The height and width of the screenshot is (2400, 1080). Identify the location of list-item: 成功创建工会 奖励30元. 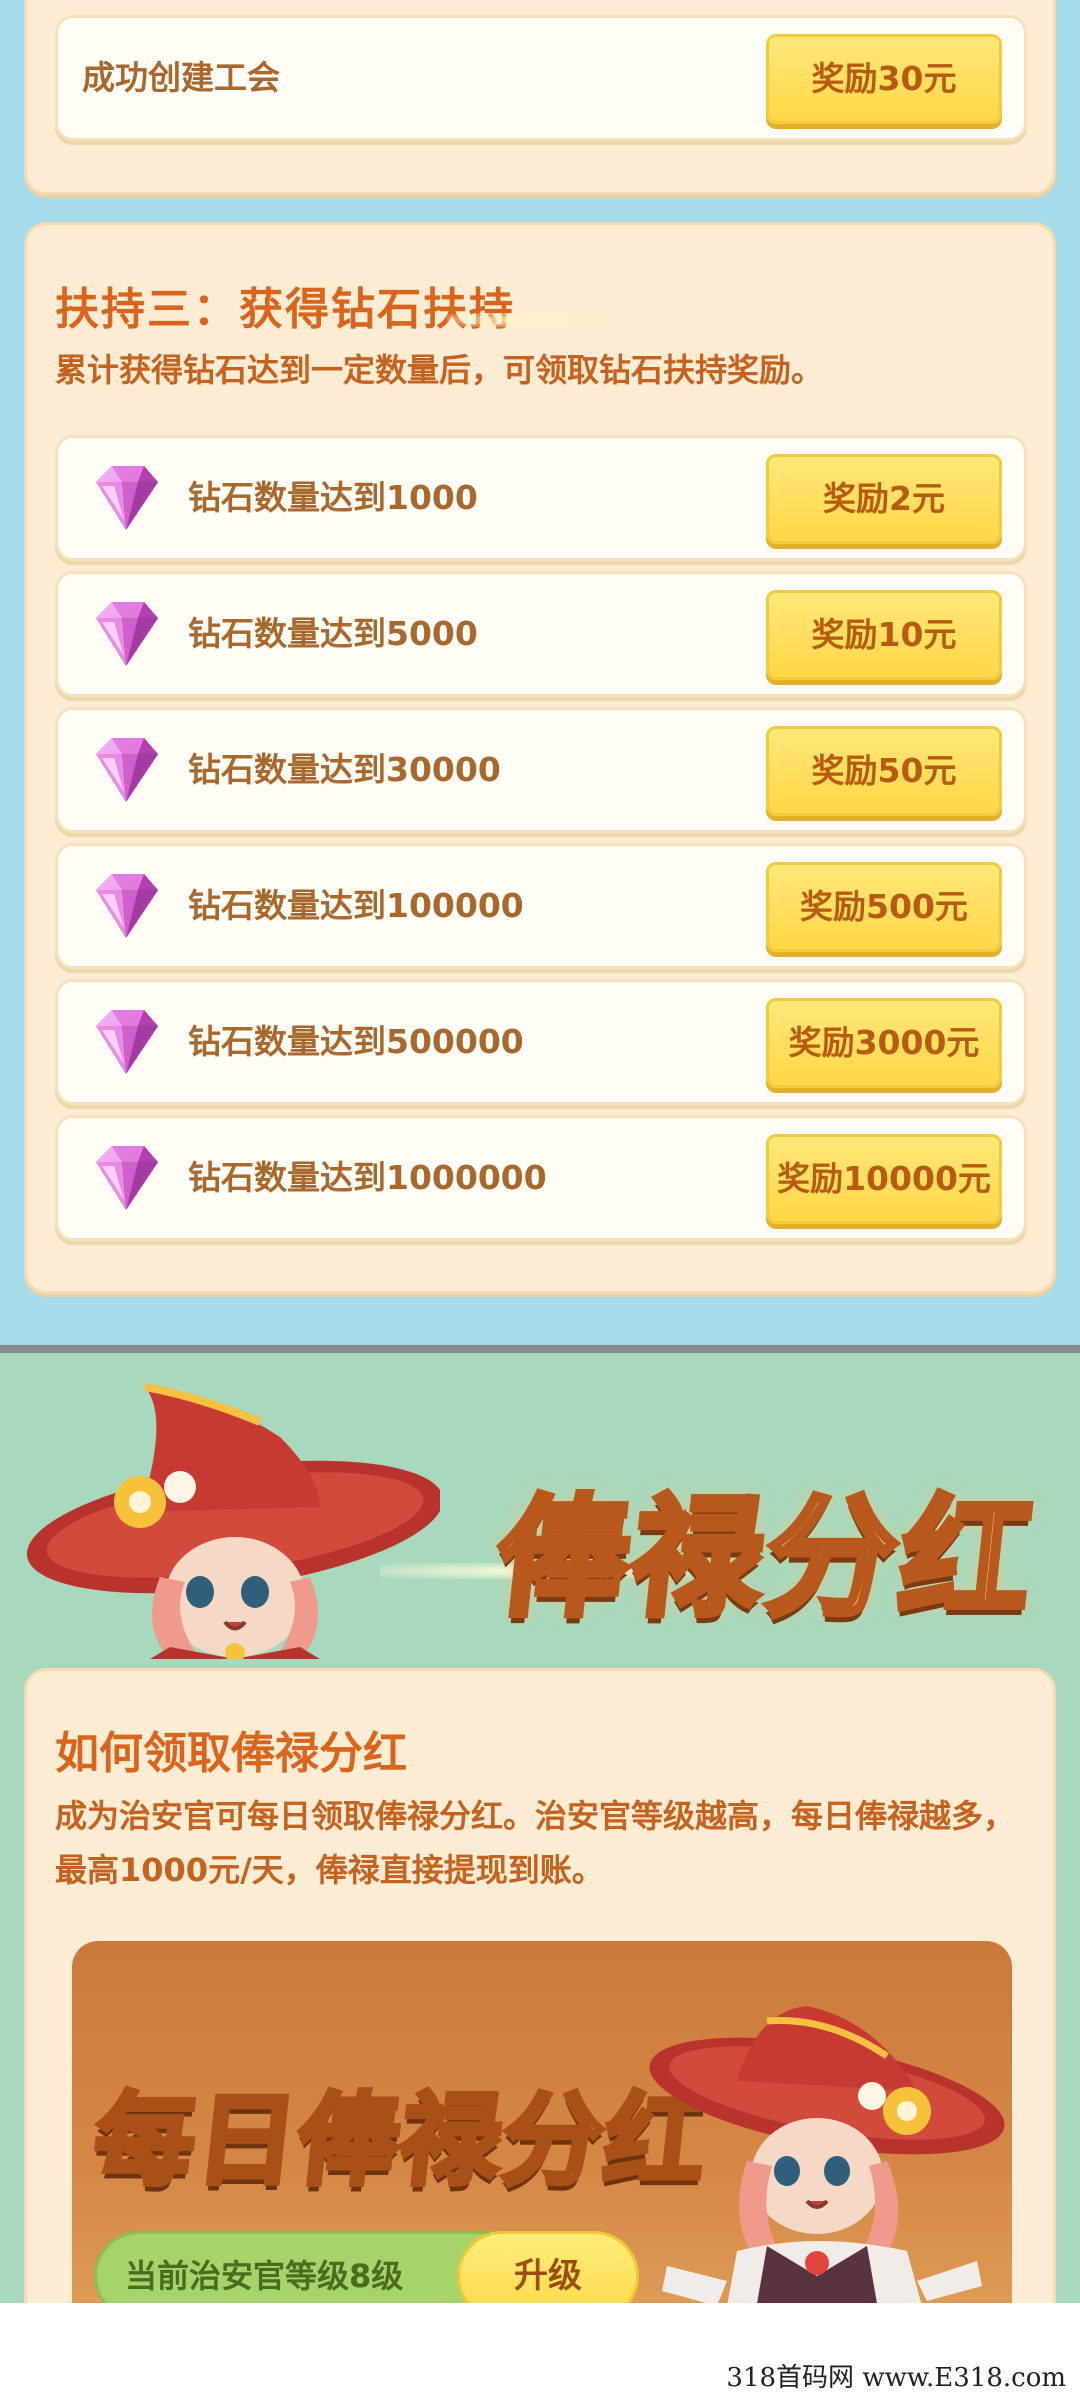
(541, 78).